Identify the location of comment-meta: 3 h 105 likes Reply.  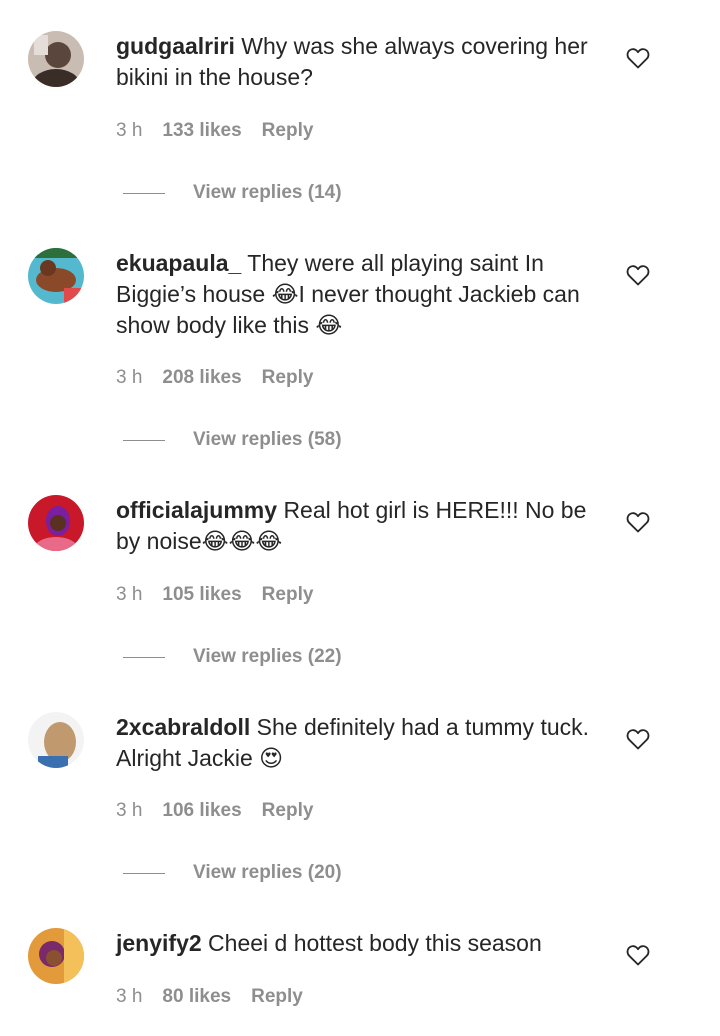
(214, 595).